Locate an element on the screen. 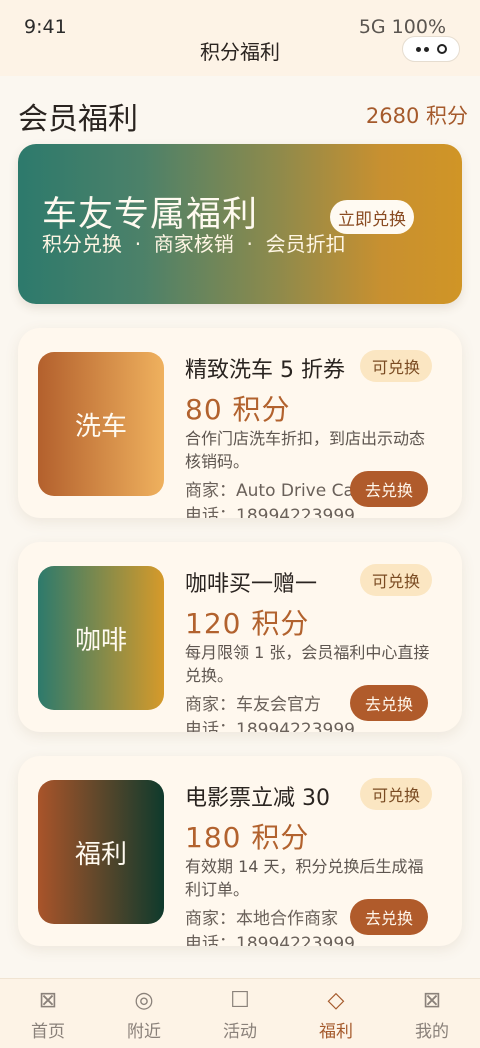  benefit-icon: ◇ is located at coordinates (336, 1000).